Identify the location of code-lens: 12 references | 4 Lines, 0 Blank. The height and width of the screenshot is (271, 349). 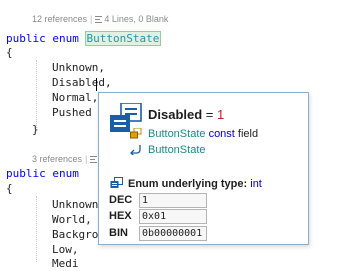
(100, 19).